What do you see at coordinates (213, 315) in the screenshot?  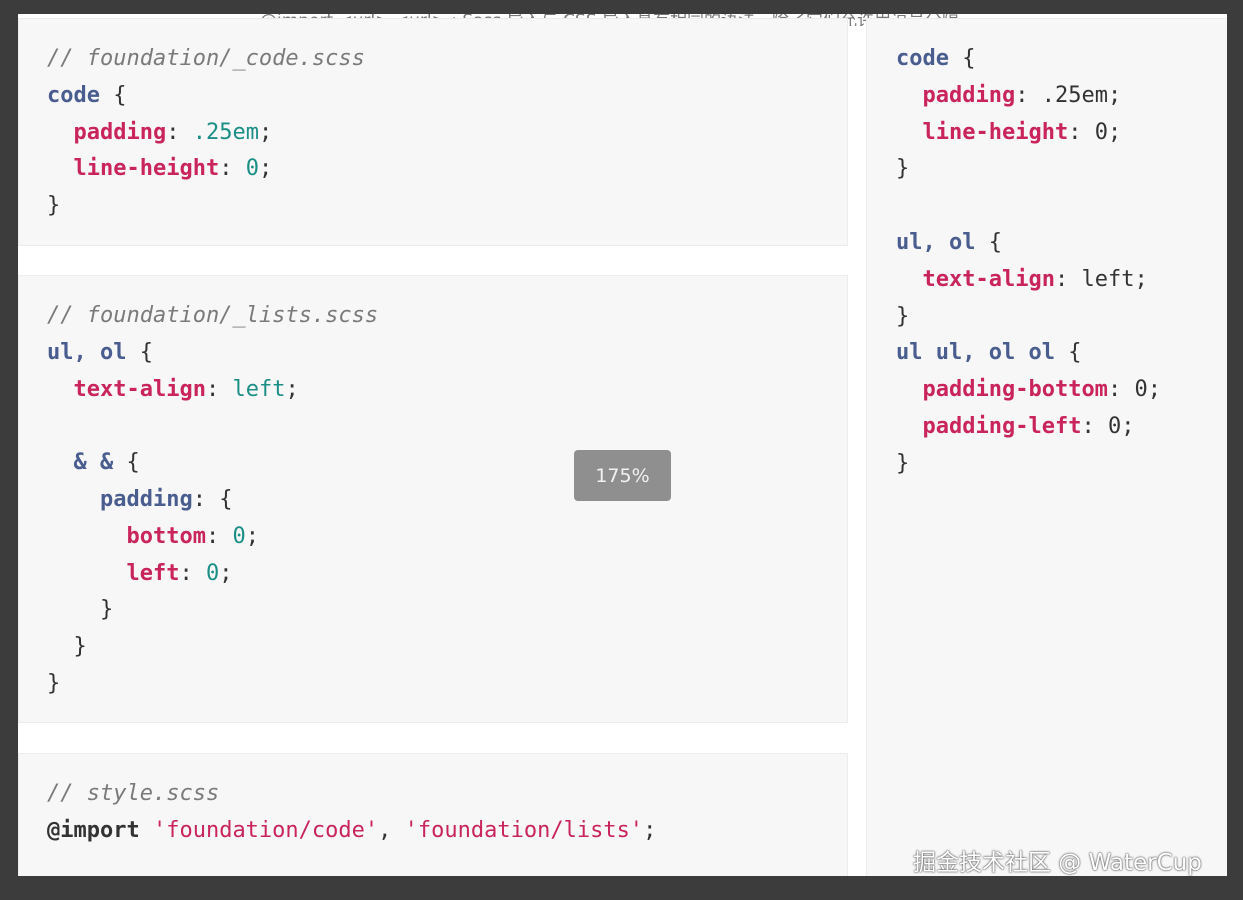 I see `code-comment: // foundation/_lists.scss` at bounding box center [213, 315].